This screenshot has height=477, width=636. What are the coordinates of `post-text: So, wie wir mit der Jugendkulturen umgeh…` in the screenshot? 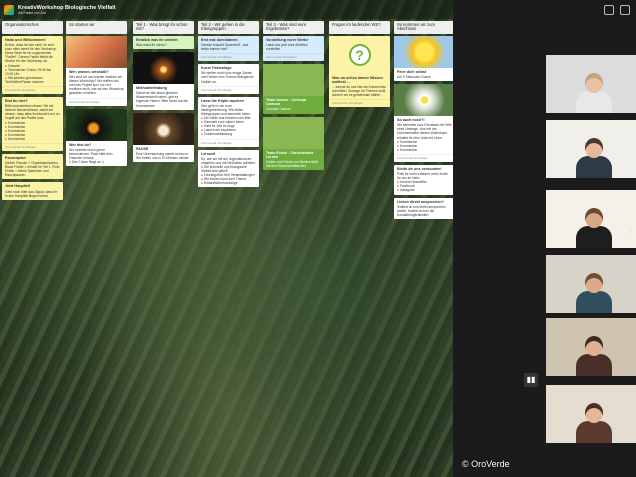 It's located at (228, 160).